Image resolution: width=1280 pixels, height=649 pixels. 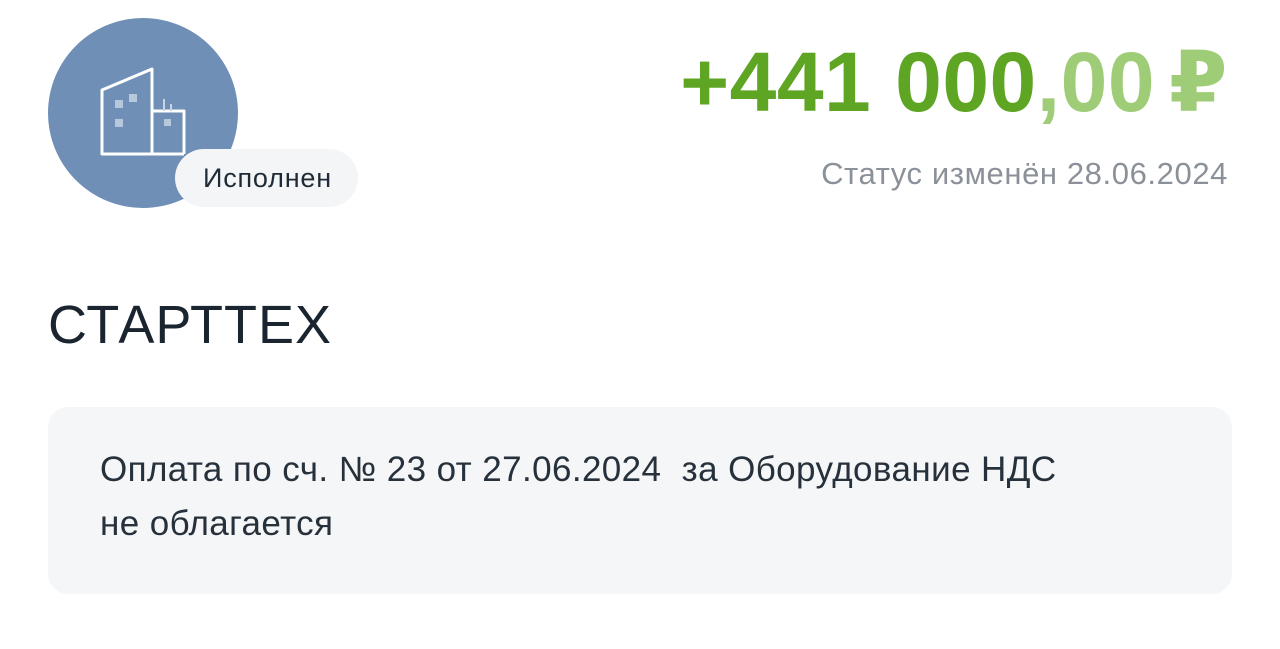 I want to click on payment-amount: +441 000,00 ₽, so click(x=954, y=82).